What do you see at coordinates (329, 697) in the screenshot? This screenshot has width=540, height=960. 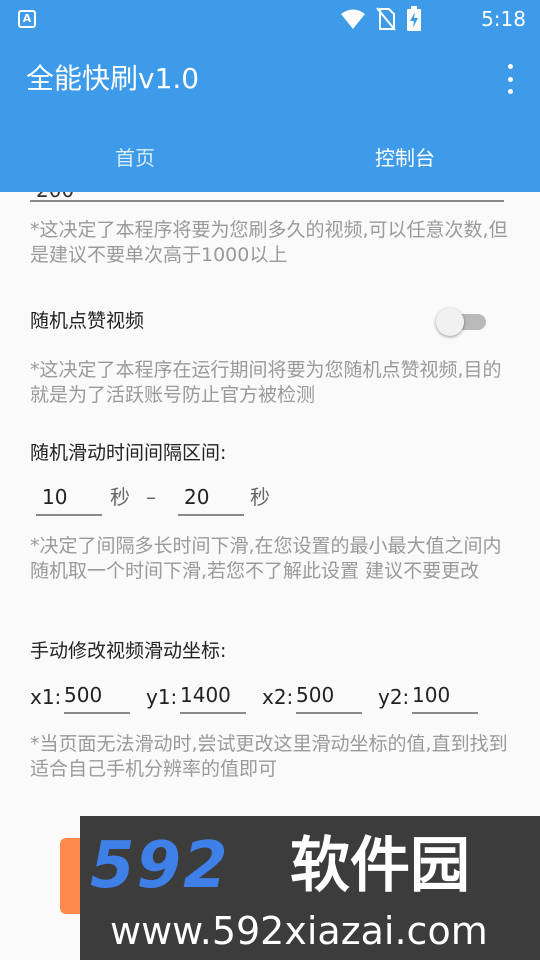 I see `x2-input: 500` at bounding box center [329, 697].